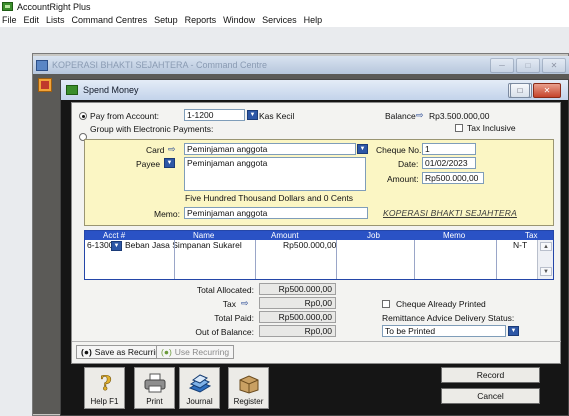 Image resolution: width=569 pixels, height=416 pixels. Describe the element at coordinates (225, 290) in the screenshot. I see `total-allocated-label: Total Allocated:` at that location.